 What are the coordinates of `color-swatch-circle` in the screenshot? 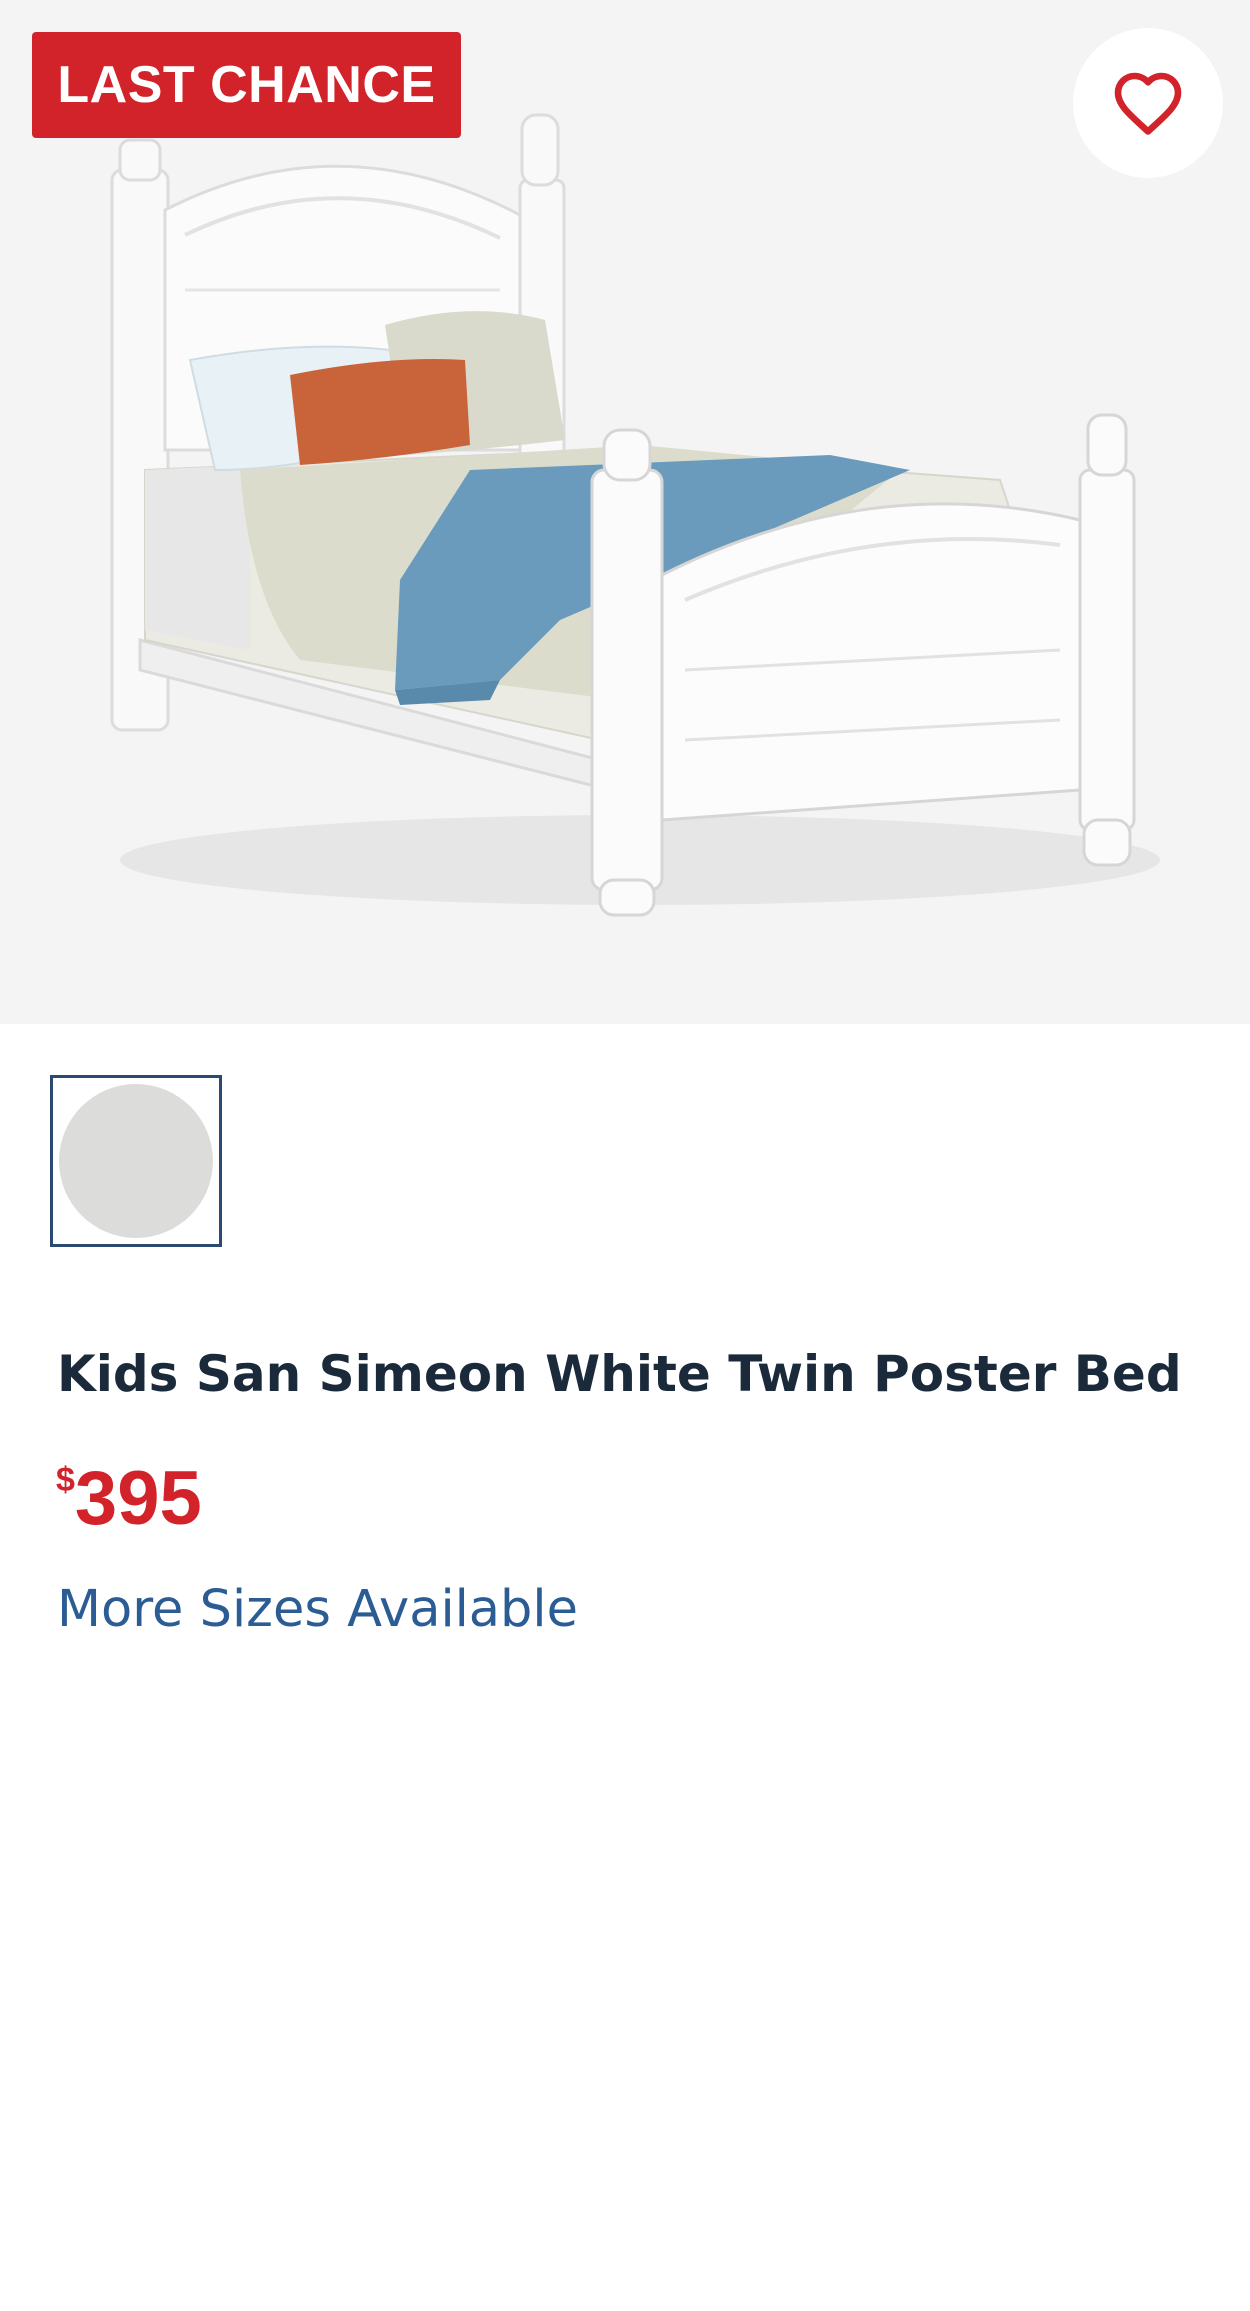 It's located at (136, 1161).